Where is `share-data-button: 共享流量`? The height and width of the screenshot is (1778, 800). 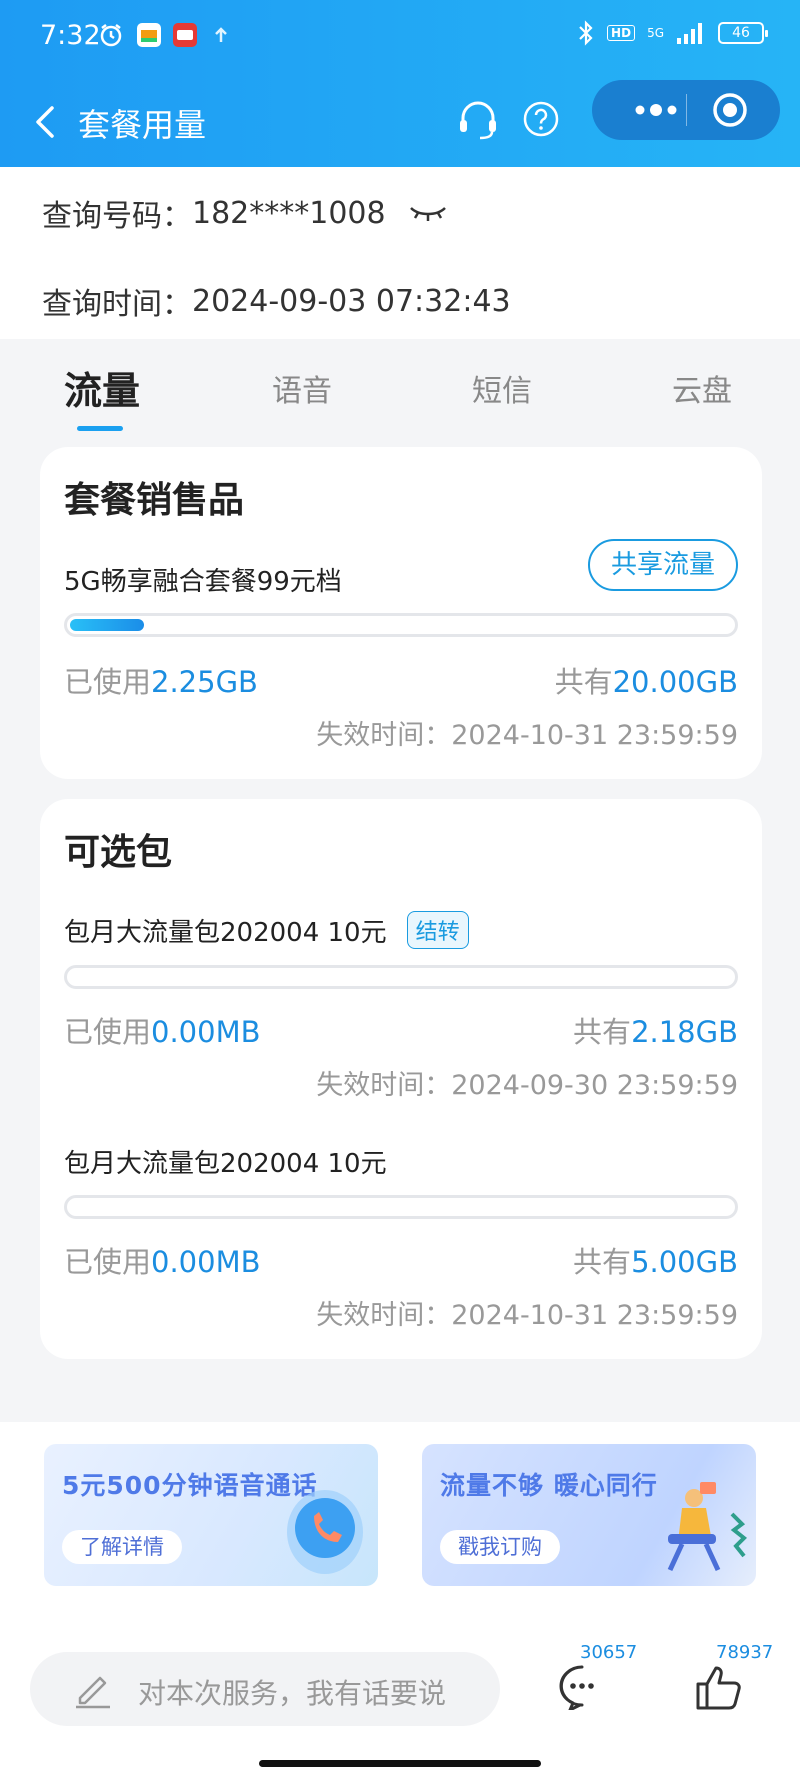
share-data-button: 共享流量 is located at coordinates (663, 565).